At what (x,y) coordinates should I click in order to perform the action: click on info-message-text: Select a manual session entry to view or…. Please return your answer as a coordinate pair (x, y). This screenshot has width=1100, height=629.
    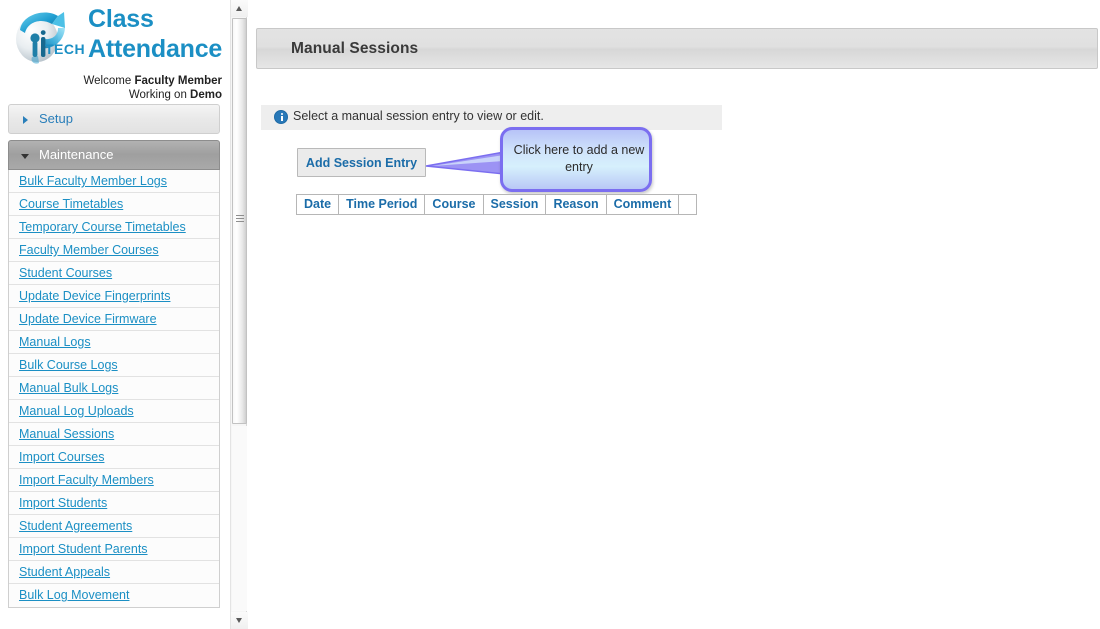
    Looking at the image, I should click on (418, 116).